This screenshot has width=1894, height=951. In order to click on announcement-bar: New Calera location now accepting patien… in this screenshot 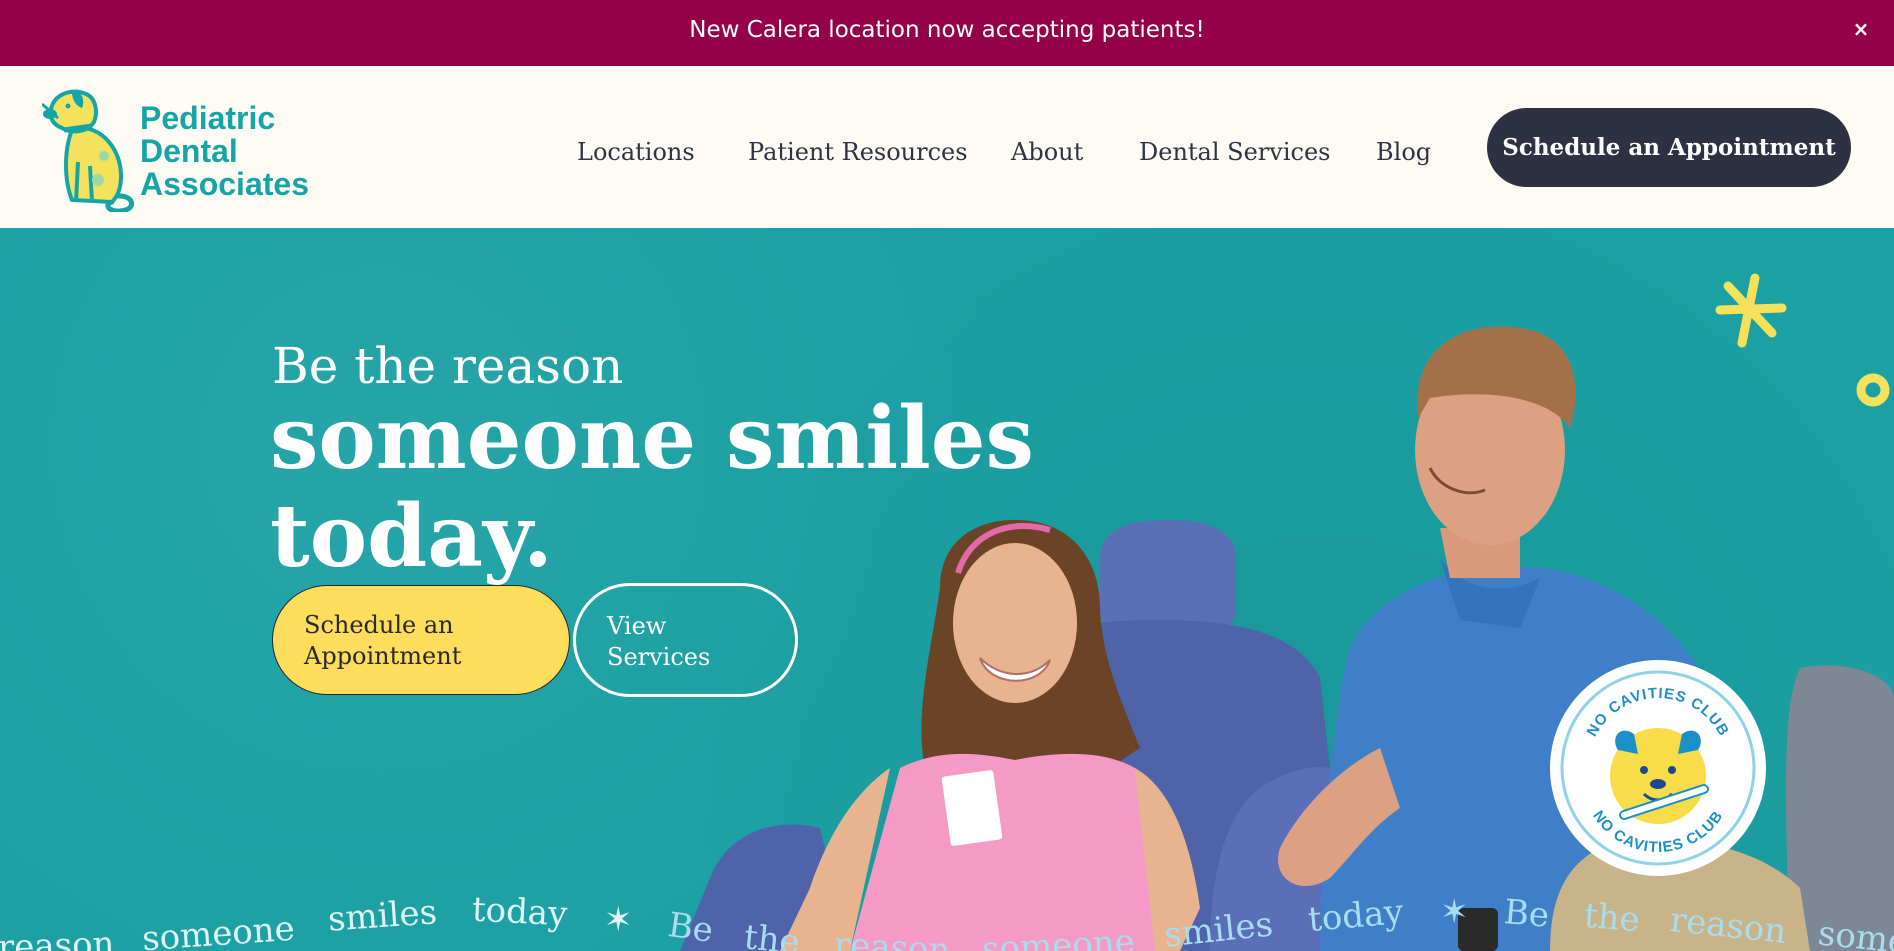, I will do `click(947, 33)`.